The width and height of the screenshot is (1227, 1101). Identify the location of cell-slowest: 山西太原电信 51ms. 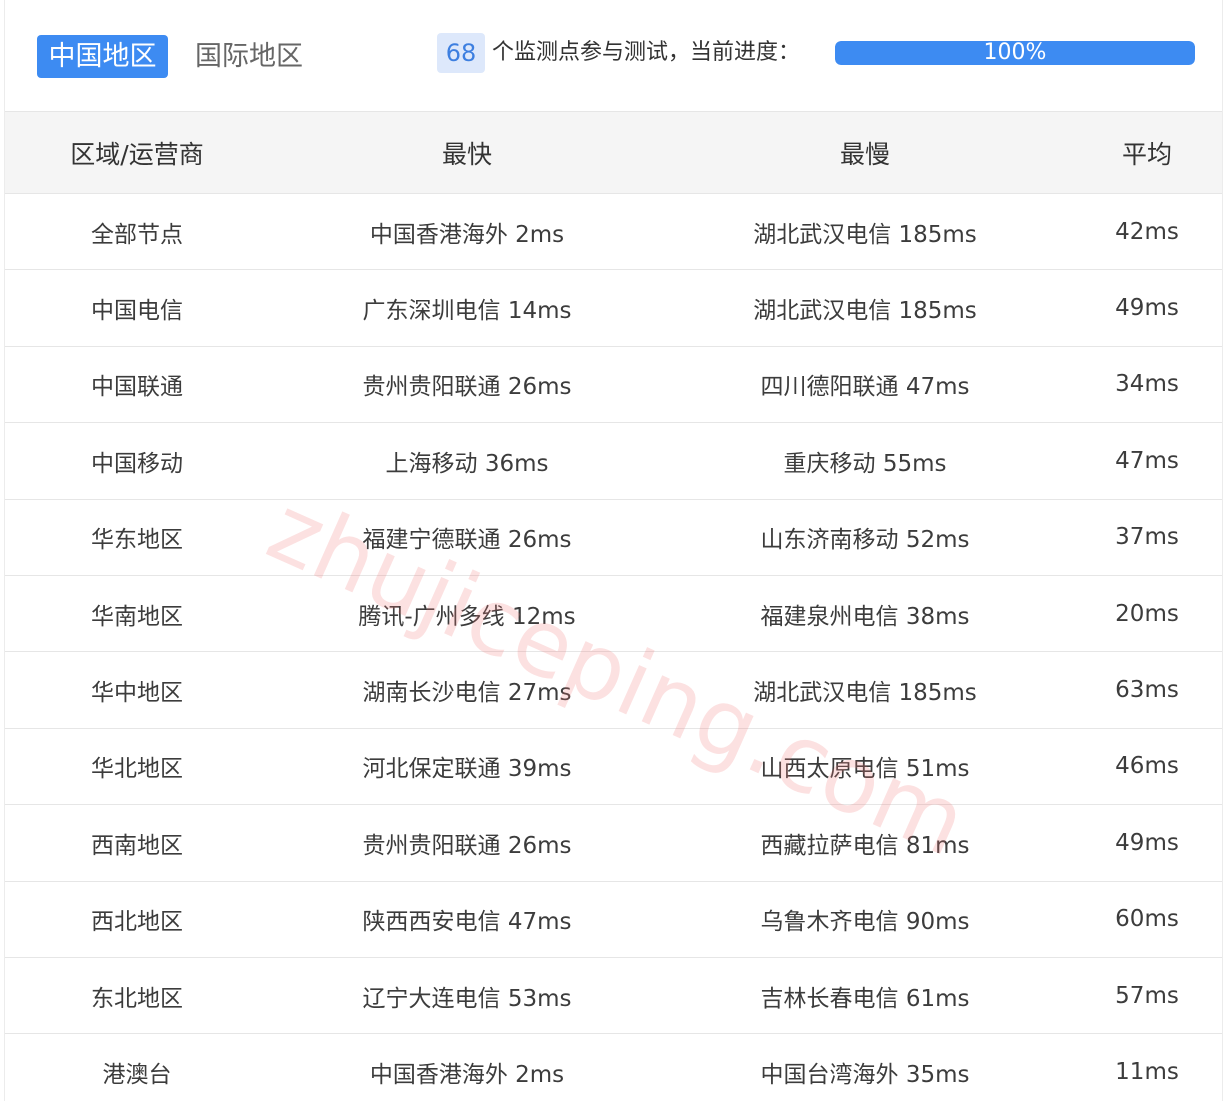
(865, 769).